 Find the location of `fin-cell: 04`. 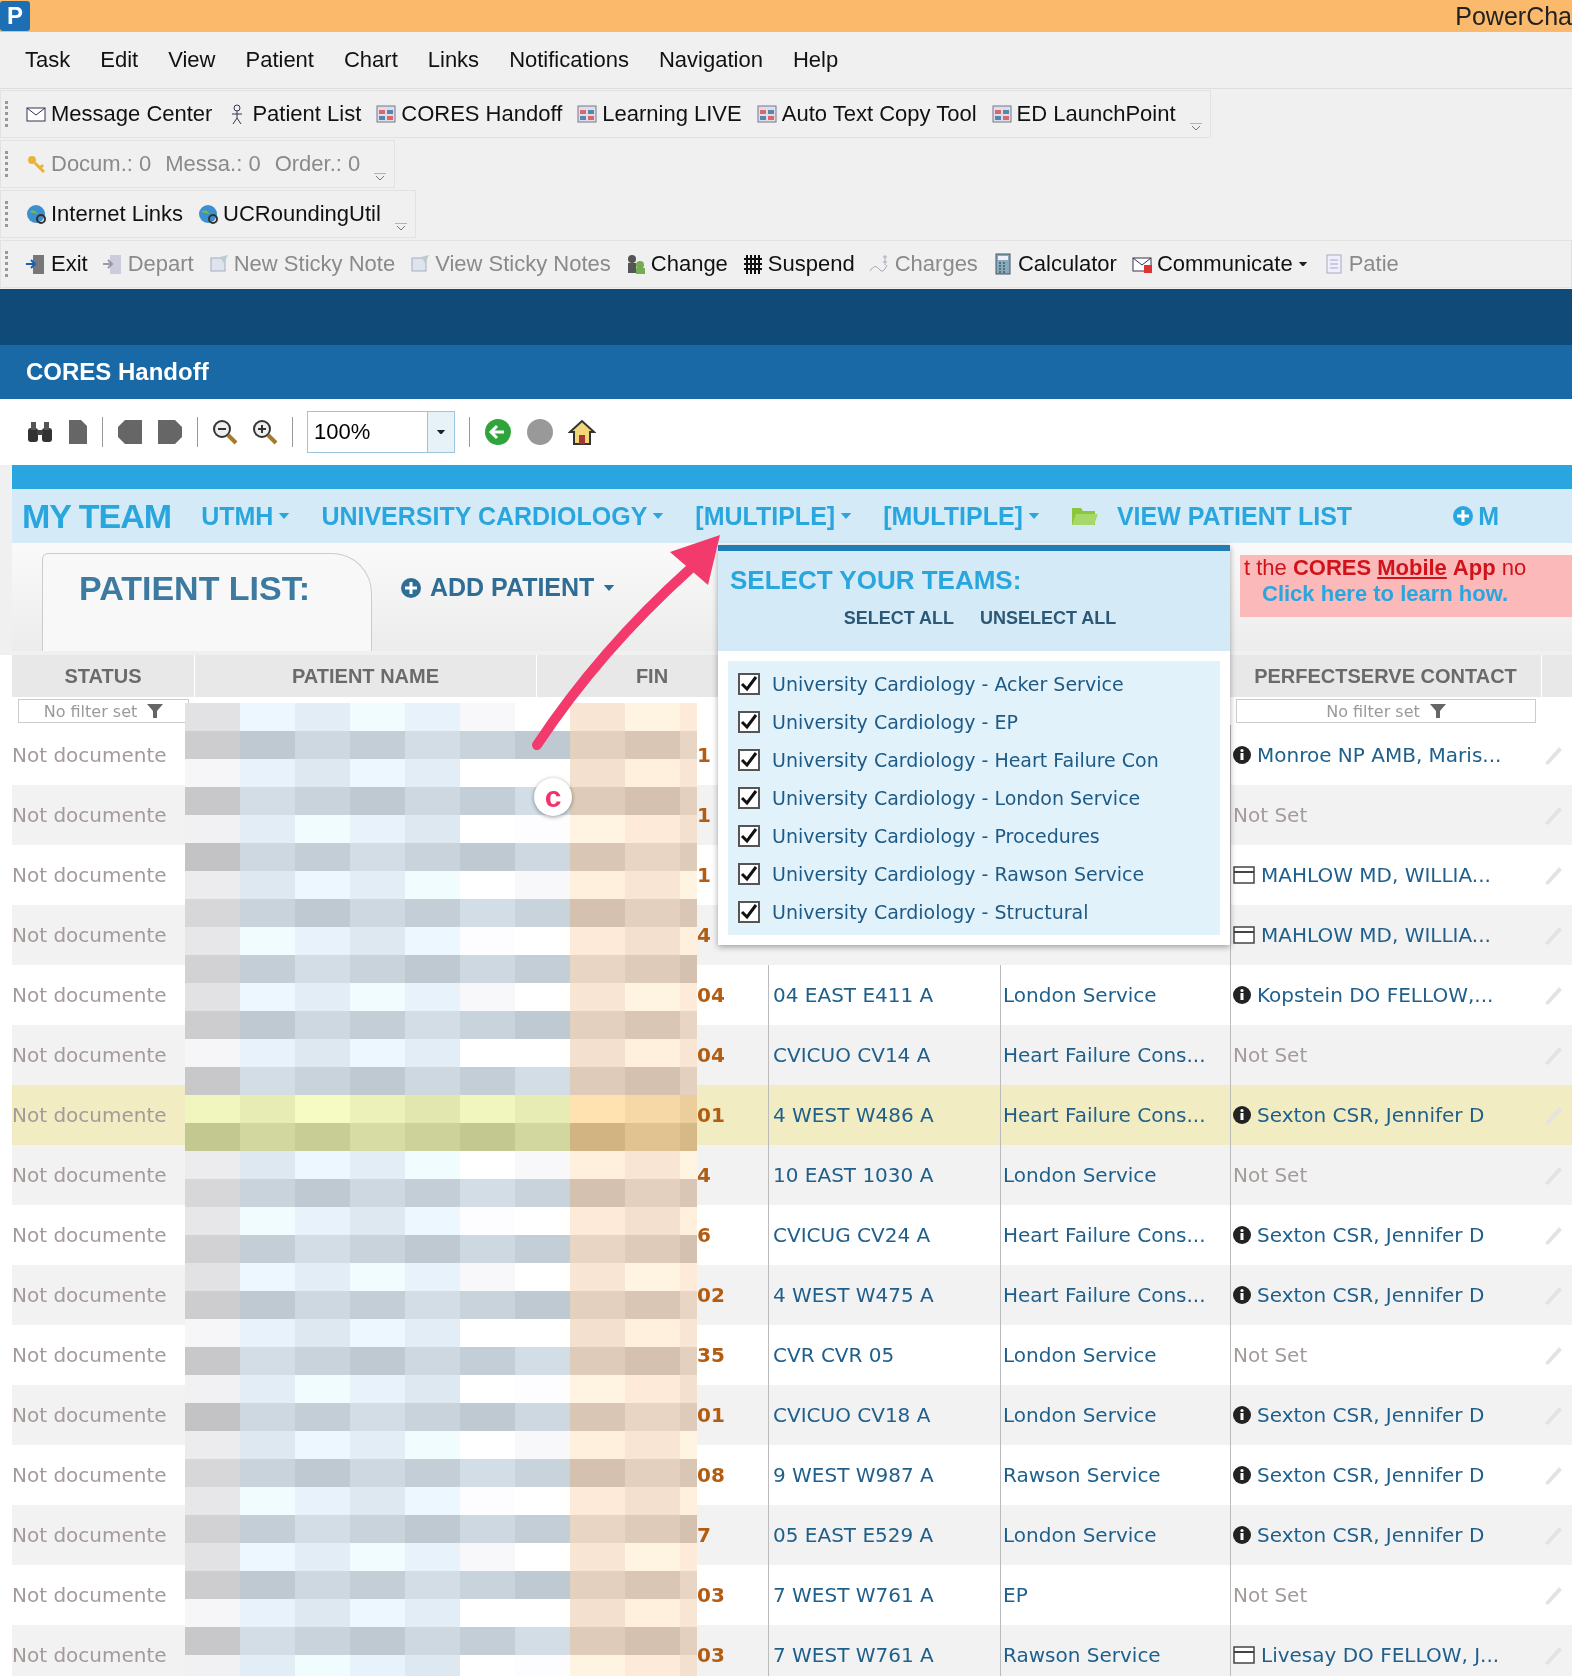

fin-cell: 04 is located at coordinates (711, 995).